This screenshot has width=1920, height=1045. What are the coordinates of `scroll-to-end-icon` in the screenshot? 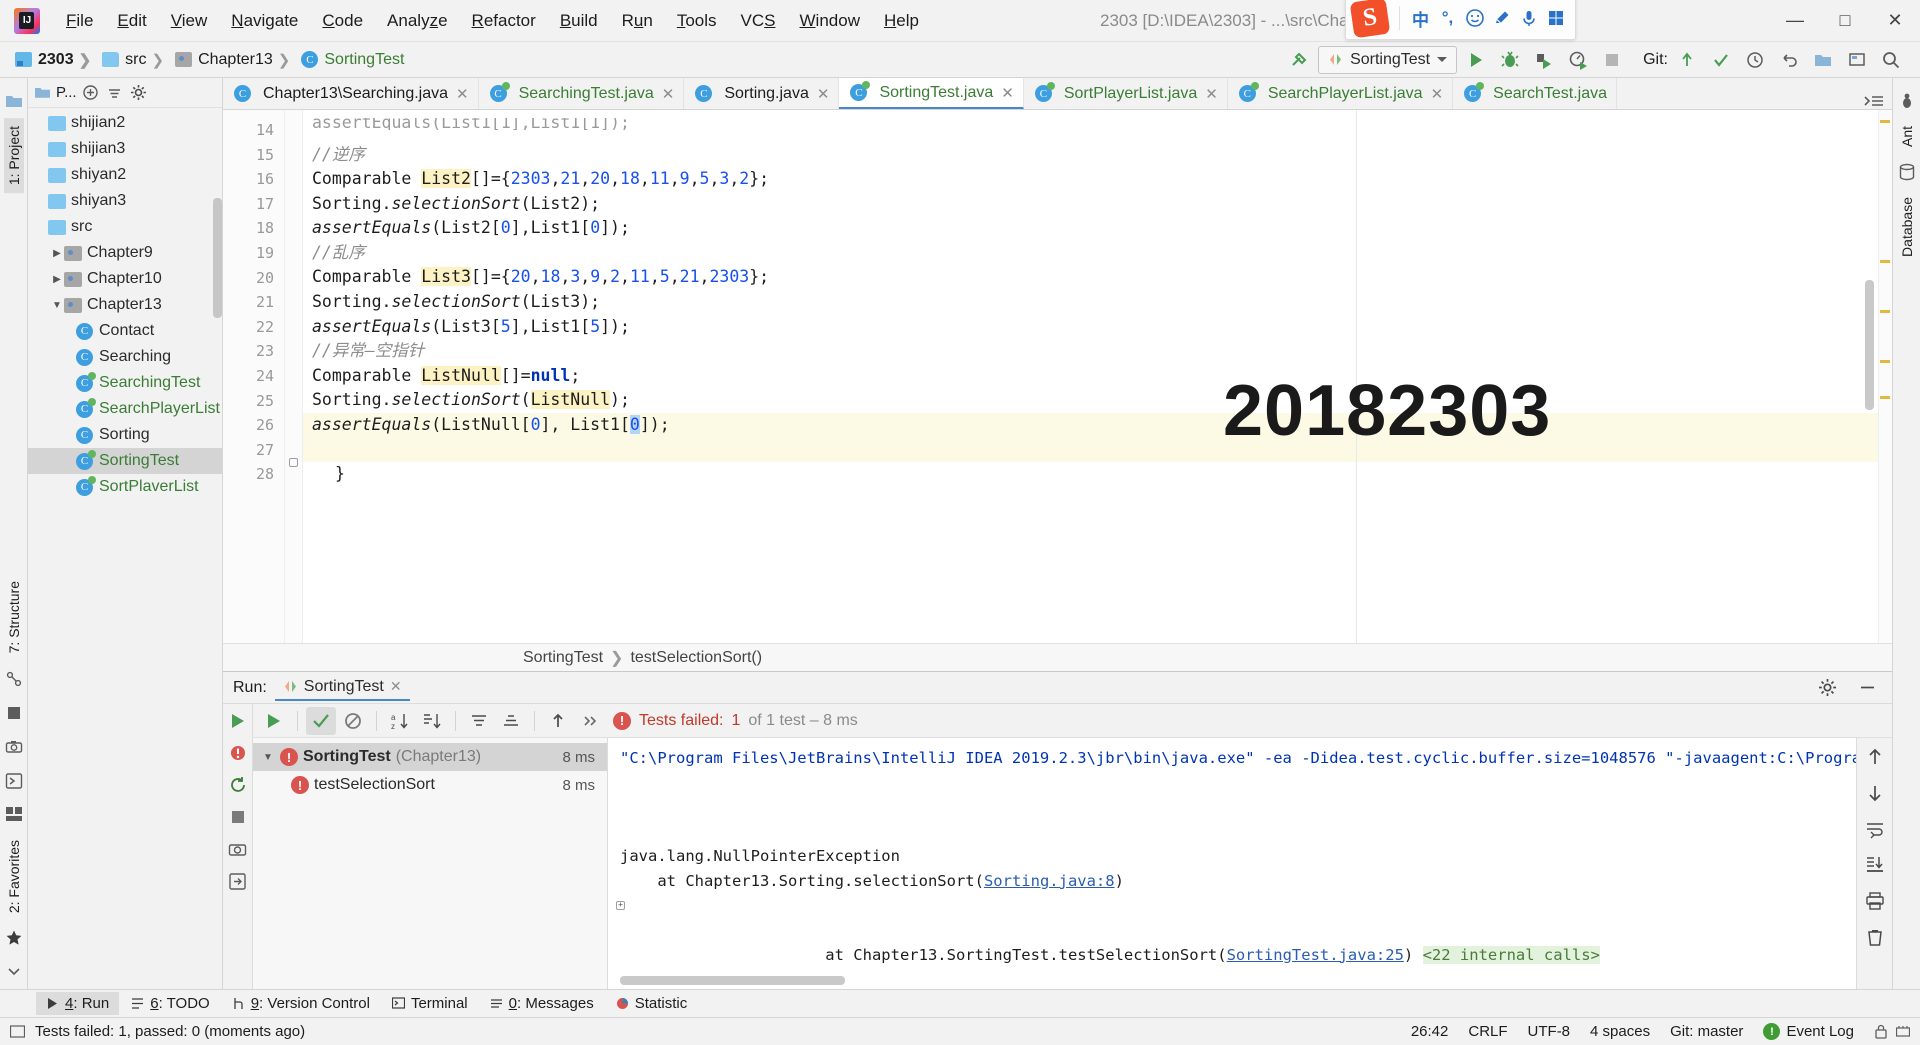 It's located at (1875, 865).